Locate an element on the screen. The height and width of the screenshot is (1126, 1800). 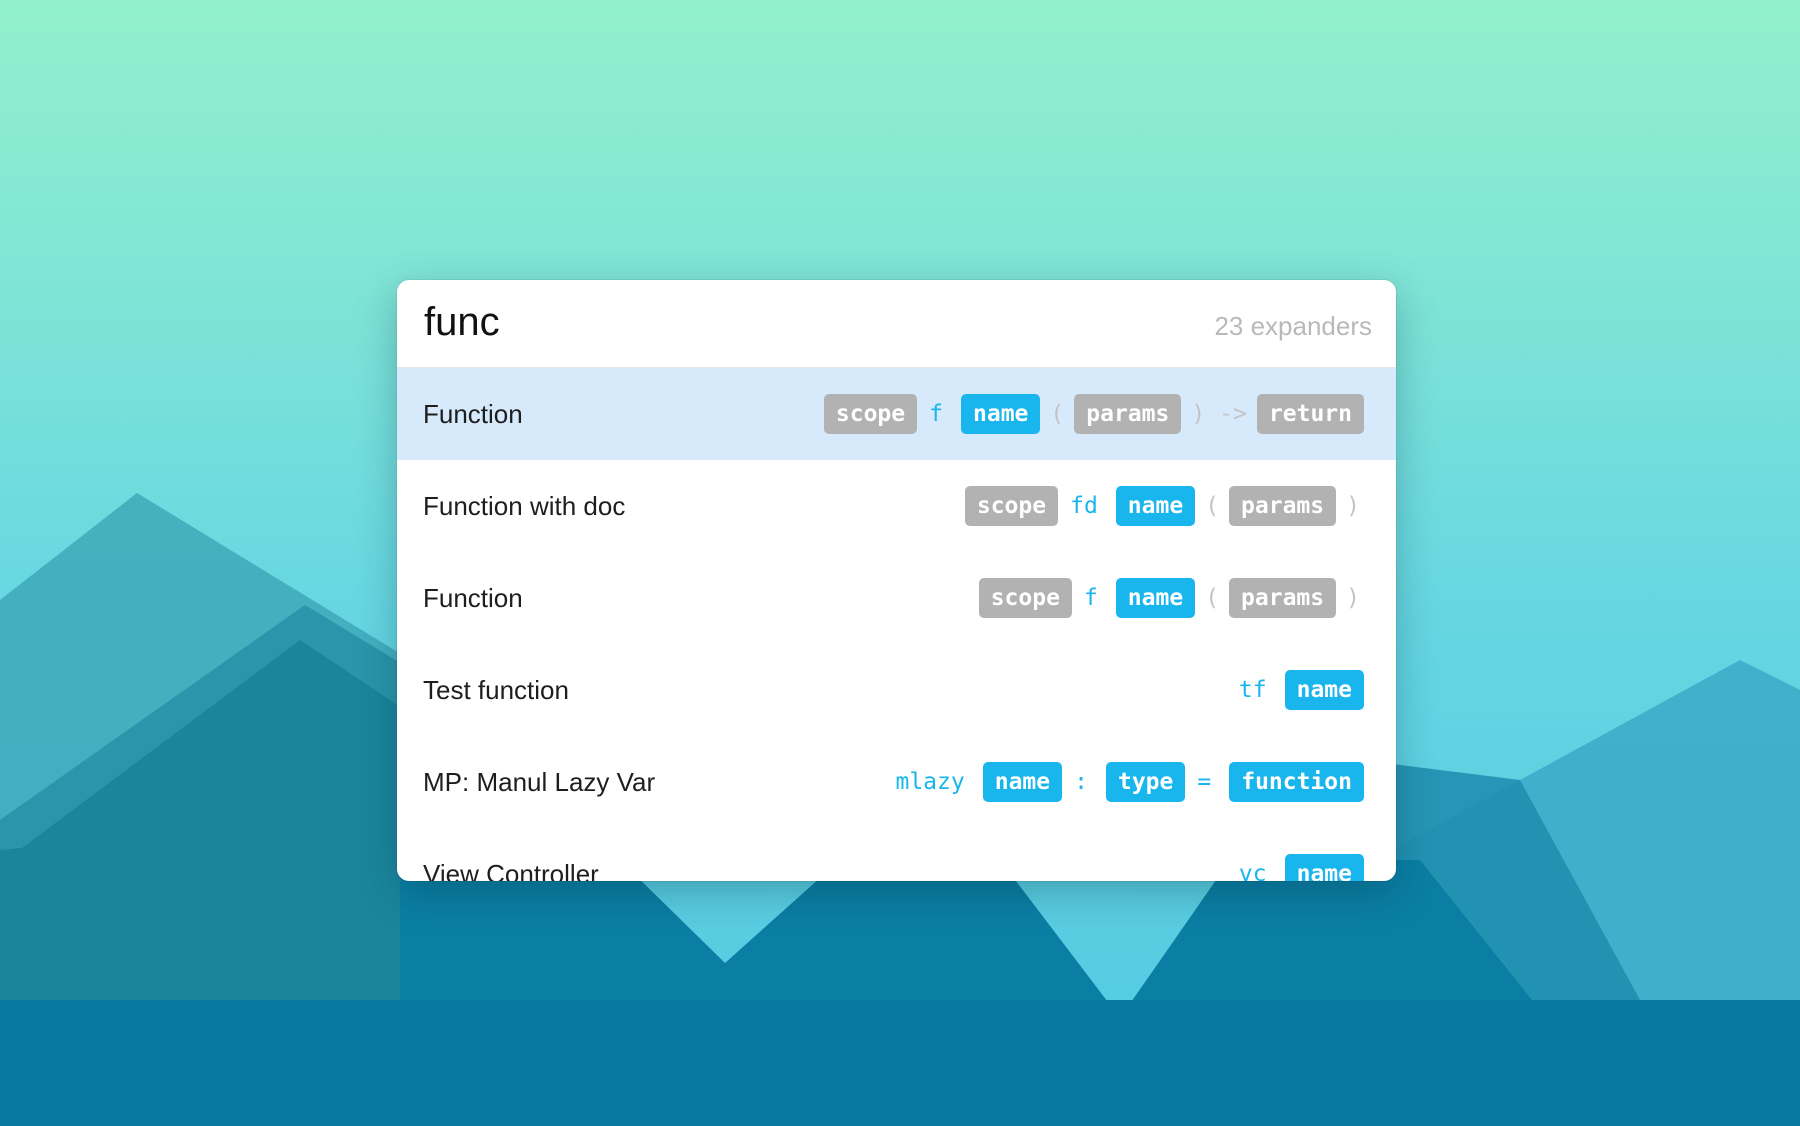
placeholder-token: type is located at coordinates (1145, 782).